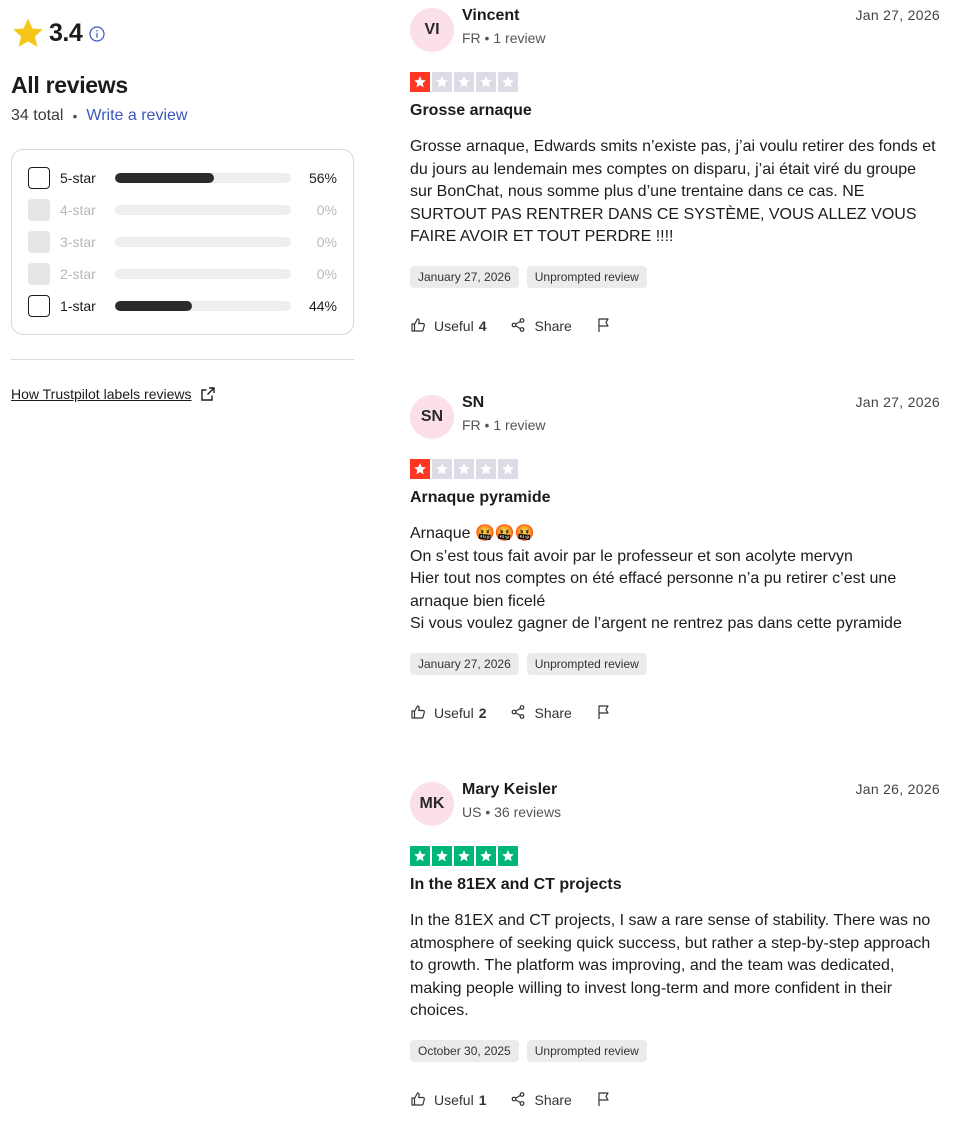 This screenshot has height=1124, width=979. I want to click on review-title: In the 81EX and CT projects, so click(675, 885).